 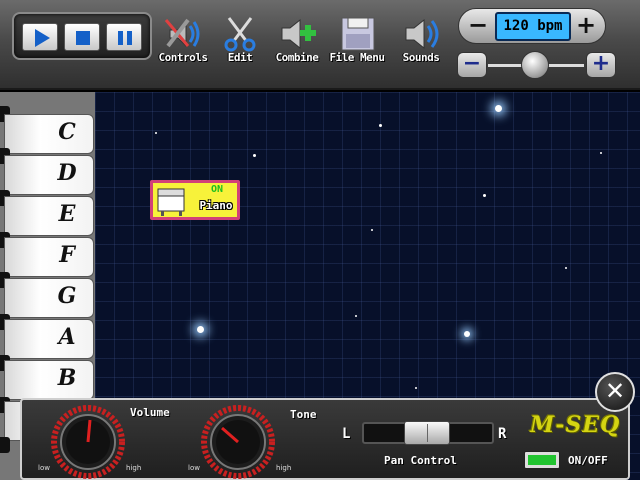 I want to click on stop-icon, so click(x=83, y=38).